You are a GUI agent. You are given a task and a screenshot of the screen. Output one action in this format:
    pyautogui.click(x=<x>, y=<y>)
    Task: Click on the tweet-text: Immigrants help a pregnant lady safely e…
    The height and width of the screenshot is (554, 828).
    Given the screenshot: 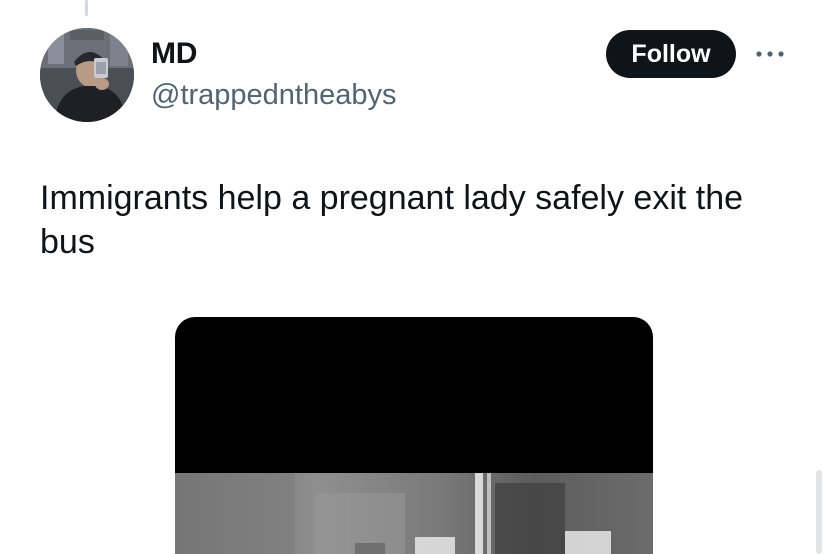 What is the action you would take?
    pyautogui.click(x=392, y=220)
    